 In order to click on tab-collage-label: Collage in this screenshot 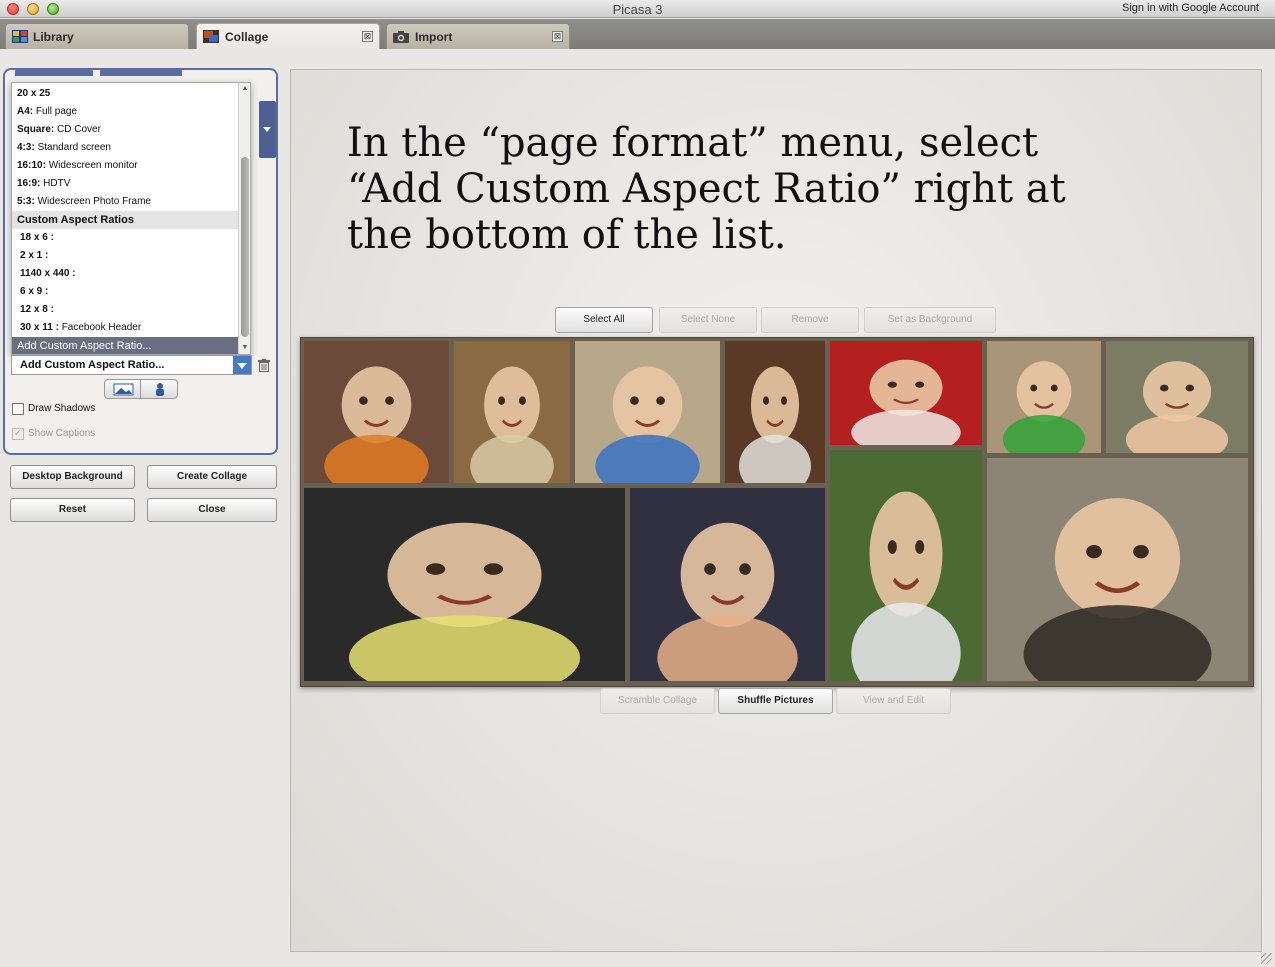, I will do `click(247, 37)`.